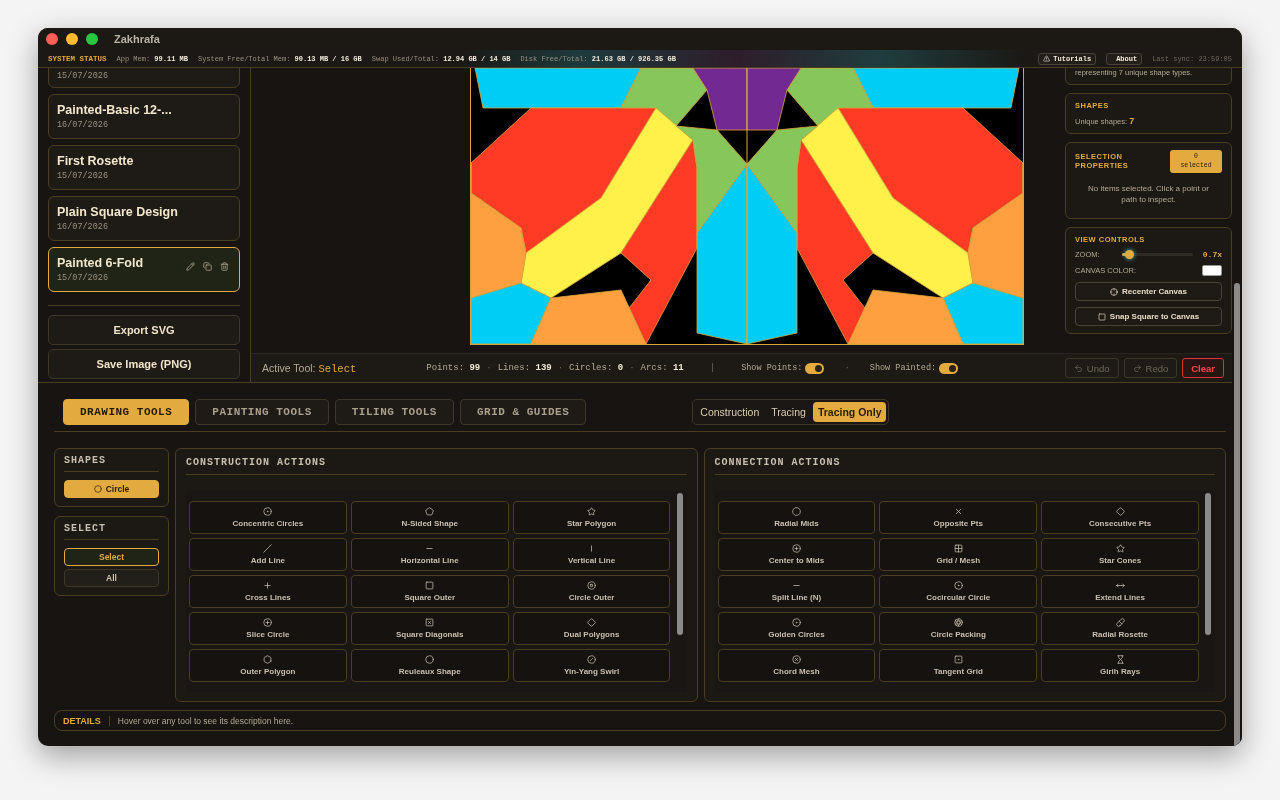 The width and height of the screenshot is (1280, 800). What do you see at coordinates (1203, 368) in the screenshot?
I see `clear-button: Clear` at bounding box center [1203, 368].